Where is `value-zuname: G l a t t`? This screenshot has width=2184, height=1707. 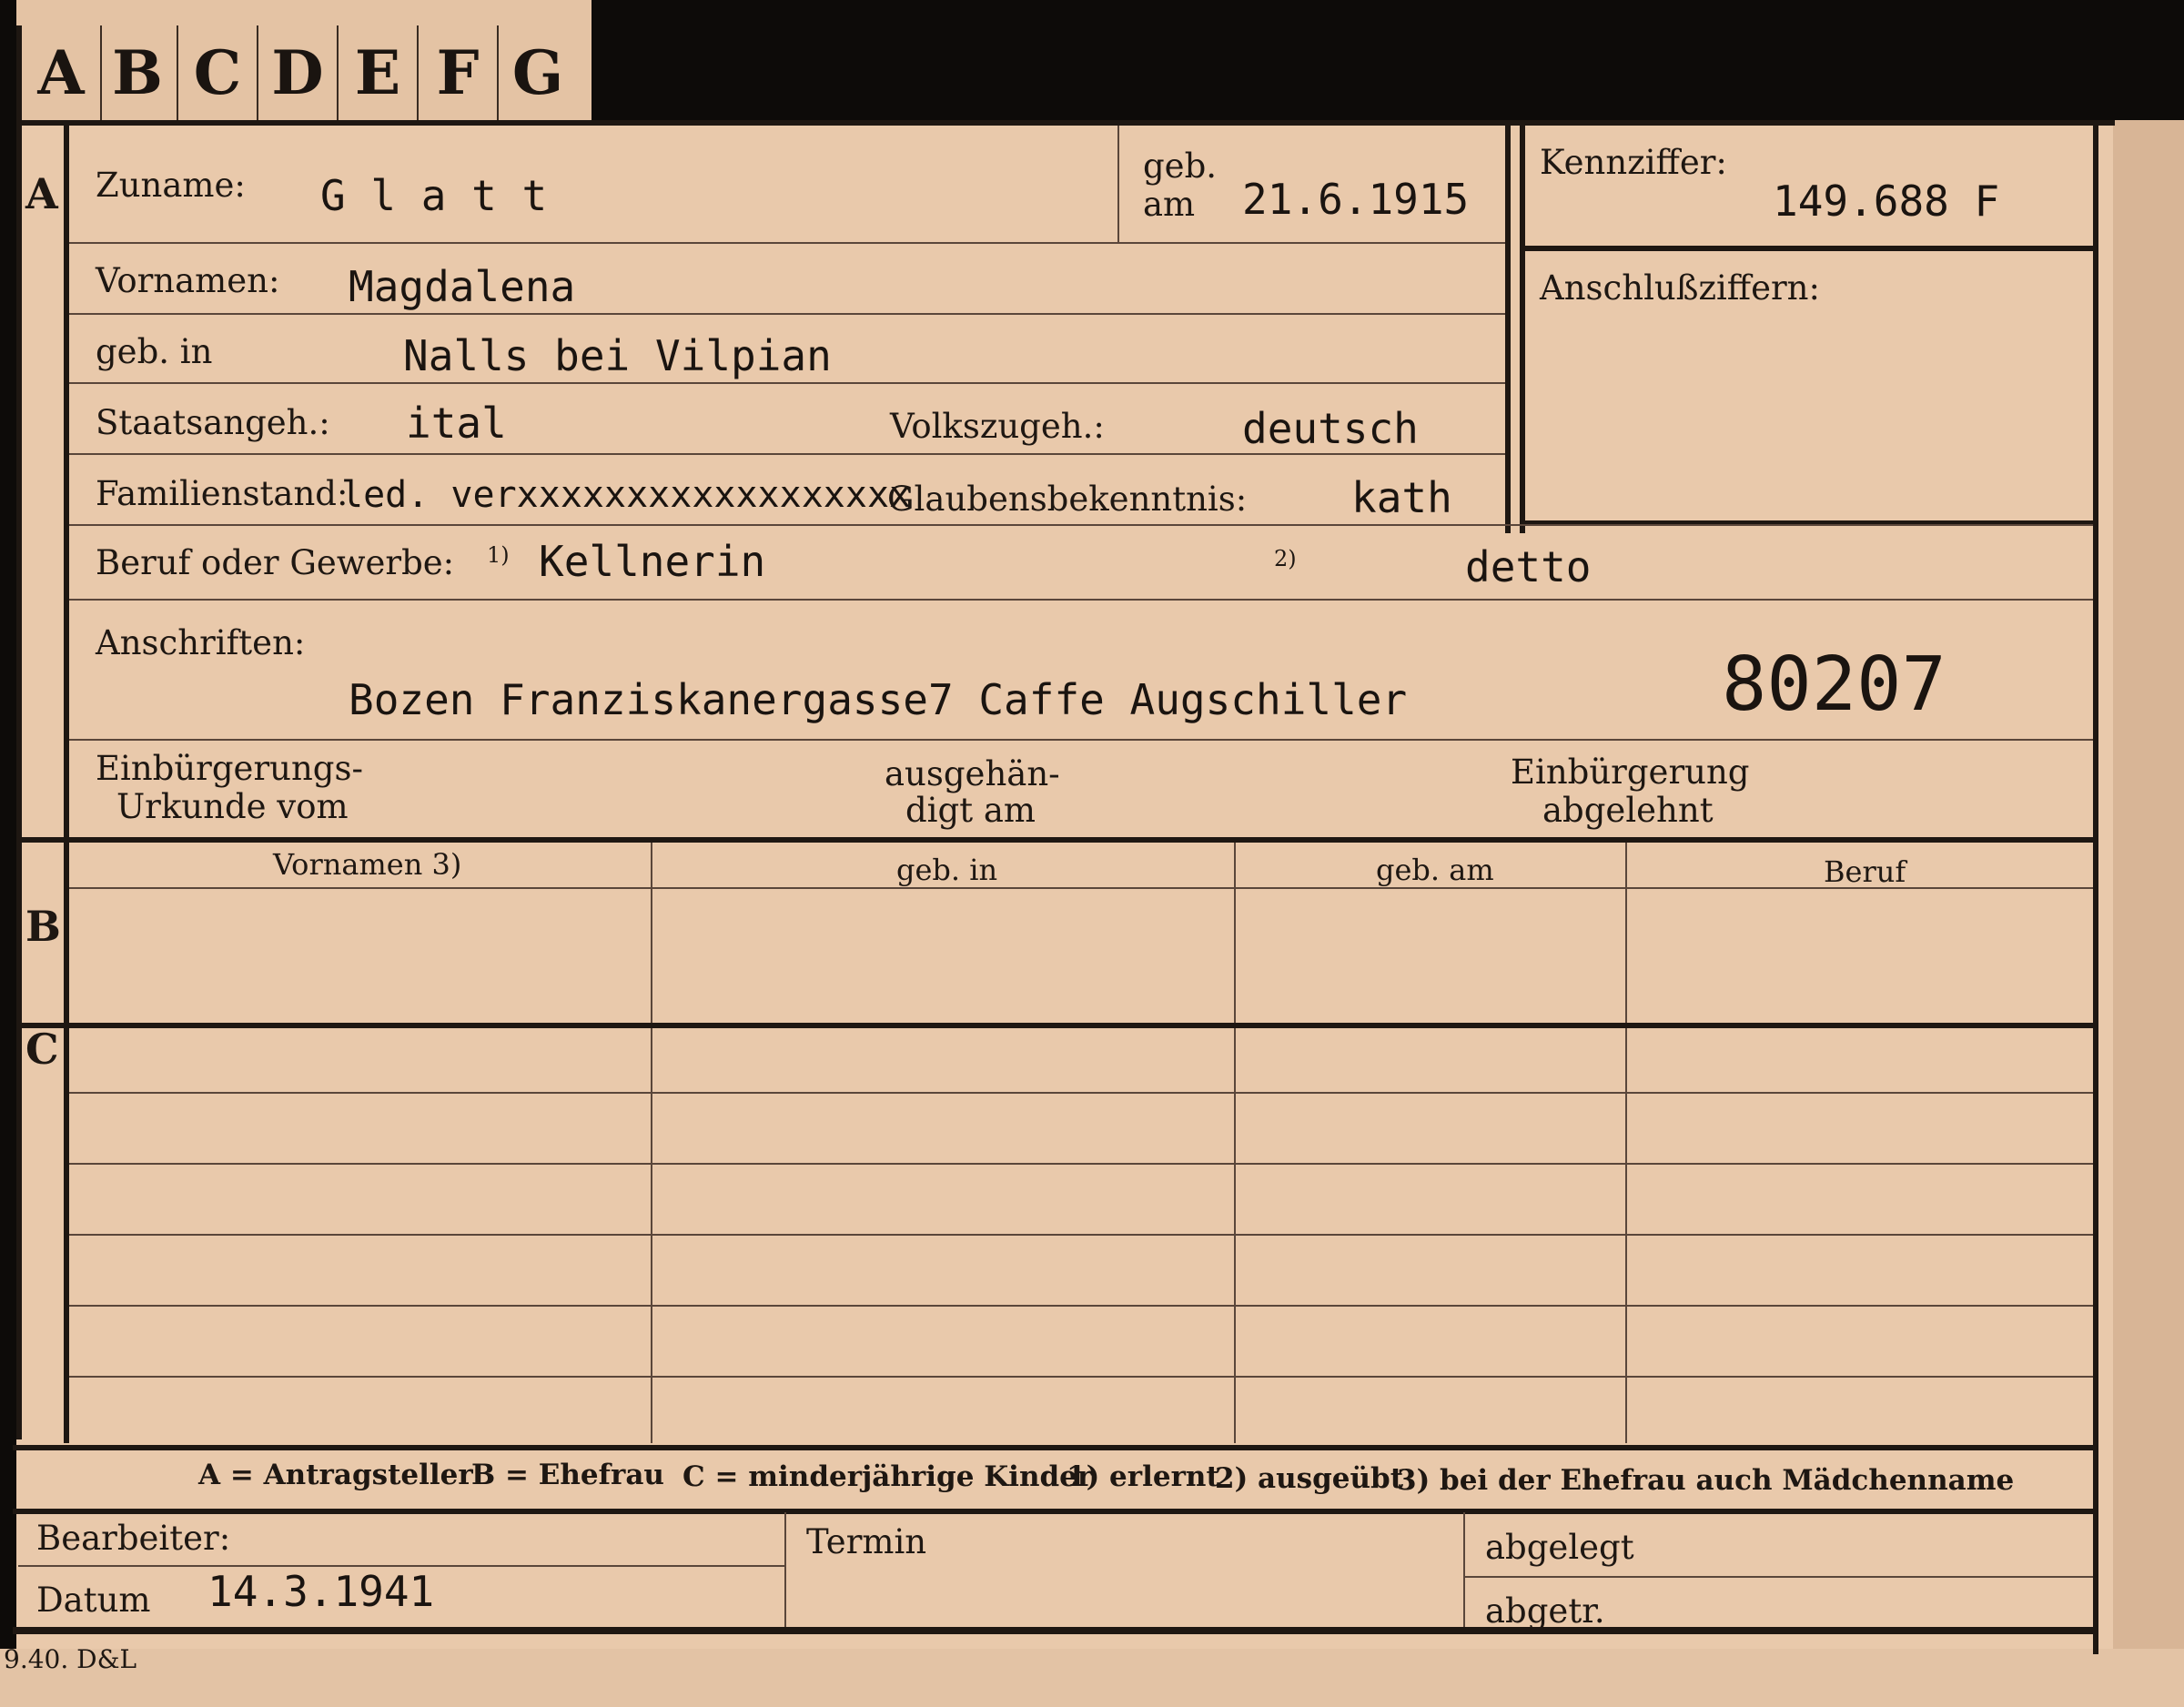
value-zuname: G l a t t is located at coordinates (434, 196).